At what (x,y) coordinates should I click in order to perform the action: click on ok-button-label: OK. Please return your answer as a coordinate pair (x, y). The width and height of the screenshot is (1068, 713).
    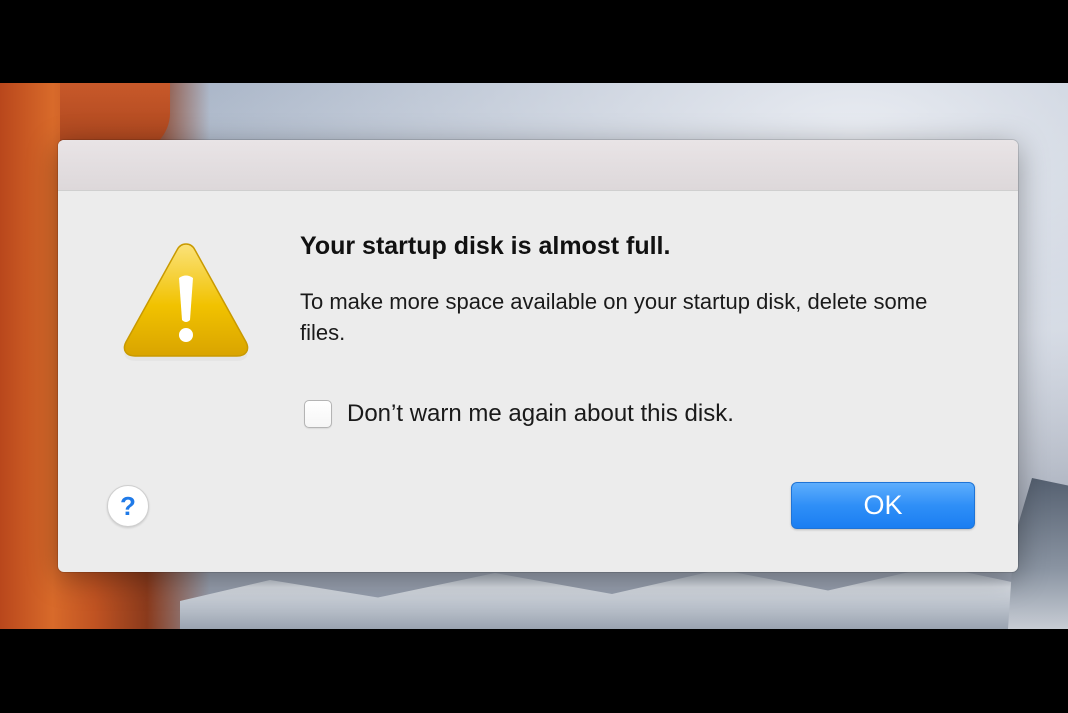
    Looking at the image, I should click on (883, 505).